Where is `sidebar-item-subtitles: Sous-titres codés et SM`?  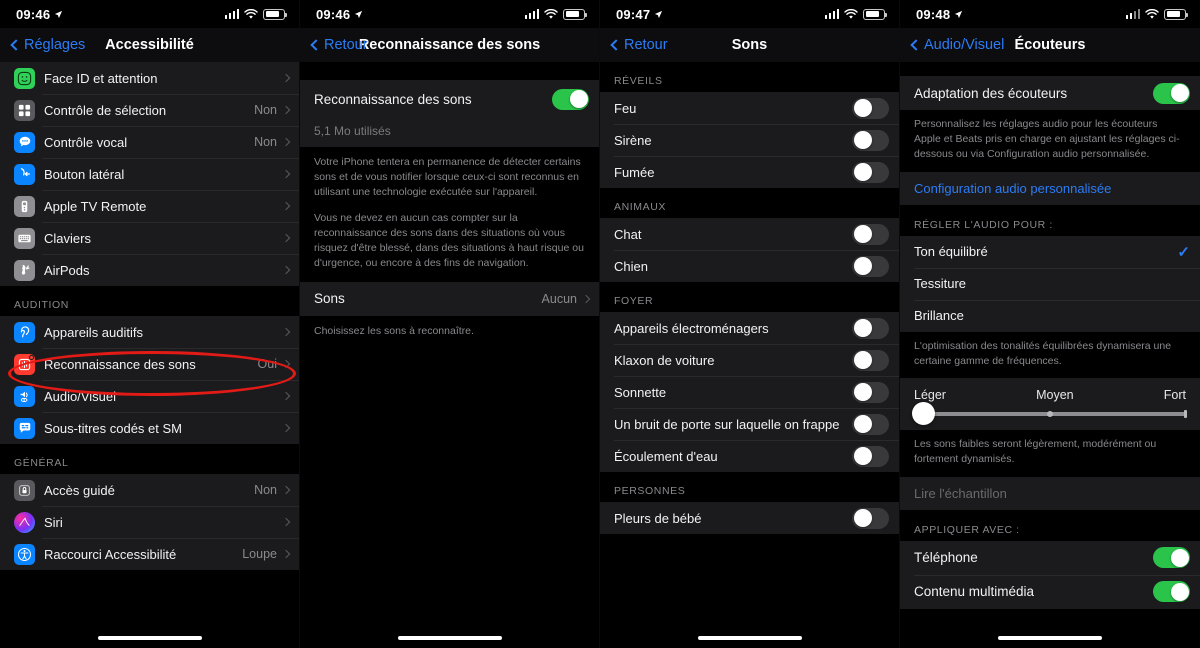
sidebar-item-subtitles: Sous-titres codés et SM is located at coordinates (149, 428).